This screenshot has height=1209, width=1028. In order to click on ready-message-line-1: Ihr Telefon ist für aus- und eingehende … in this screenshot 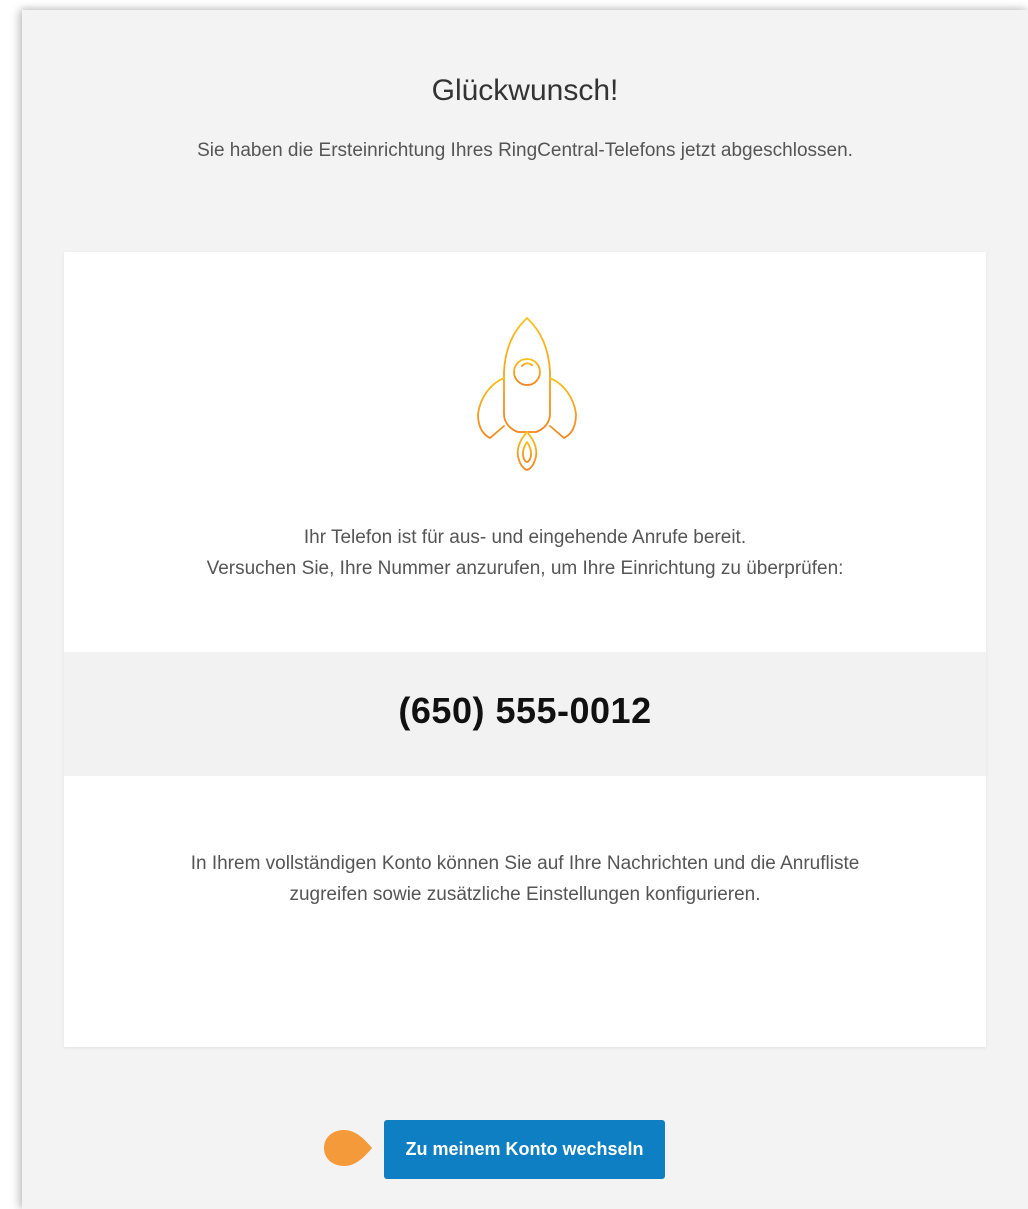, I will do `click(525, 537)`.